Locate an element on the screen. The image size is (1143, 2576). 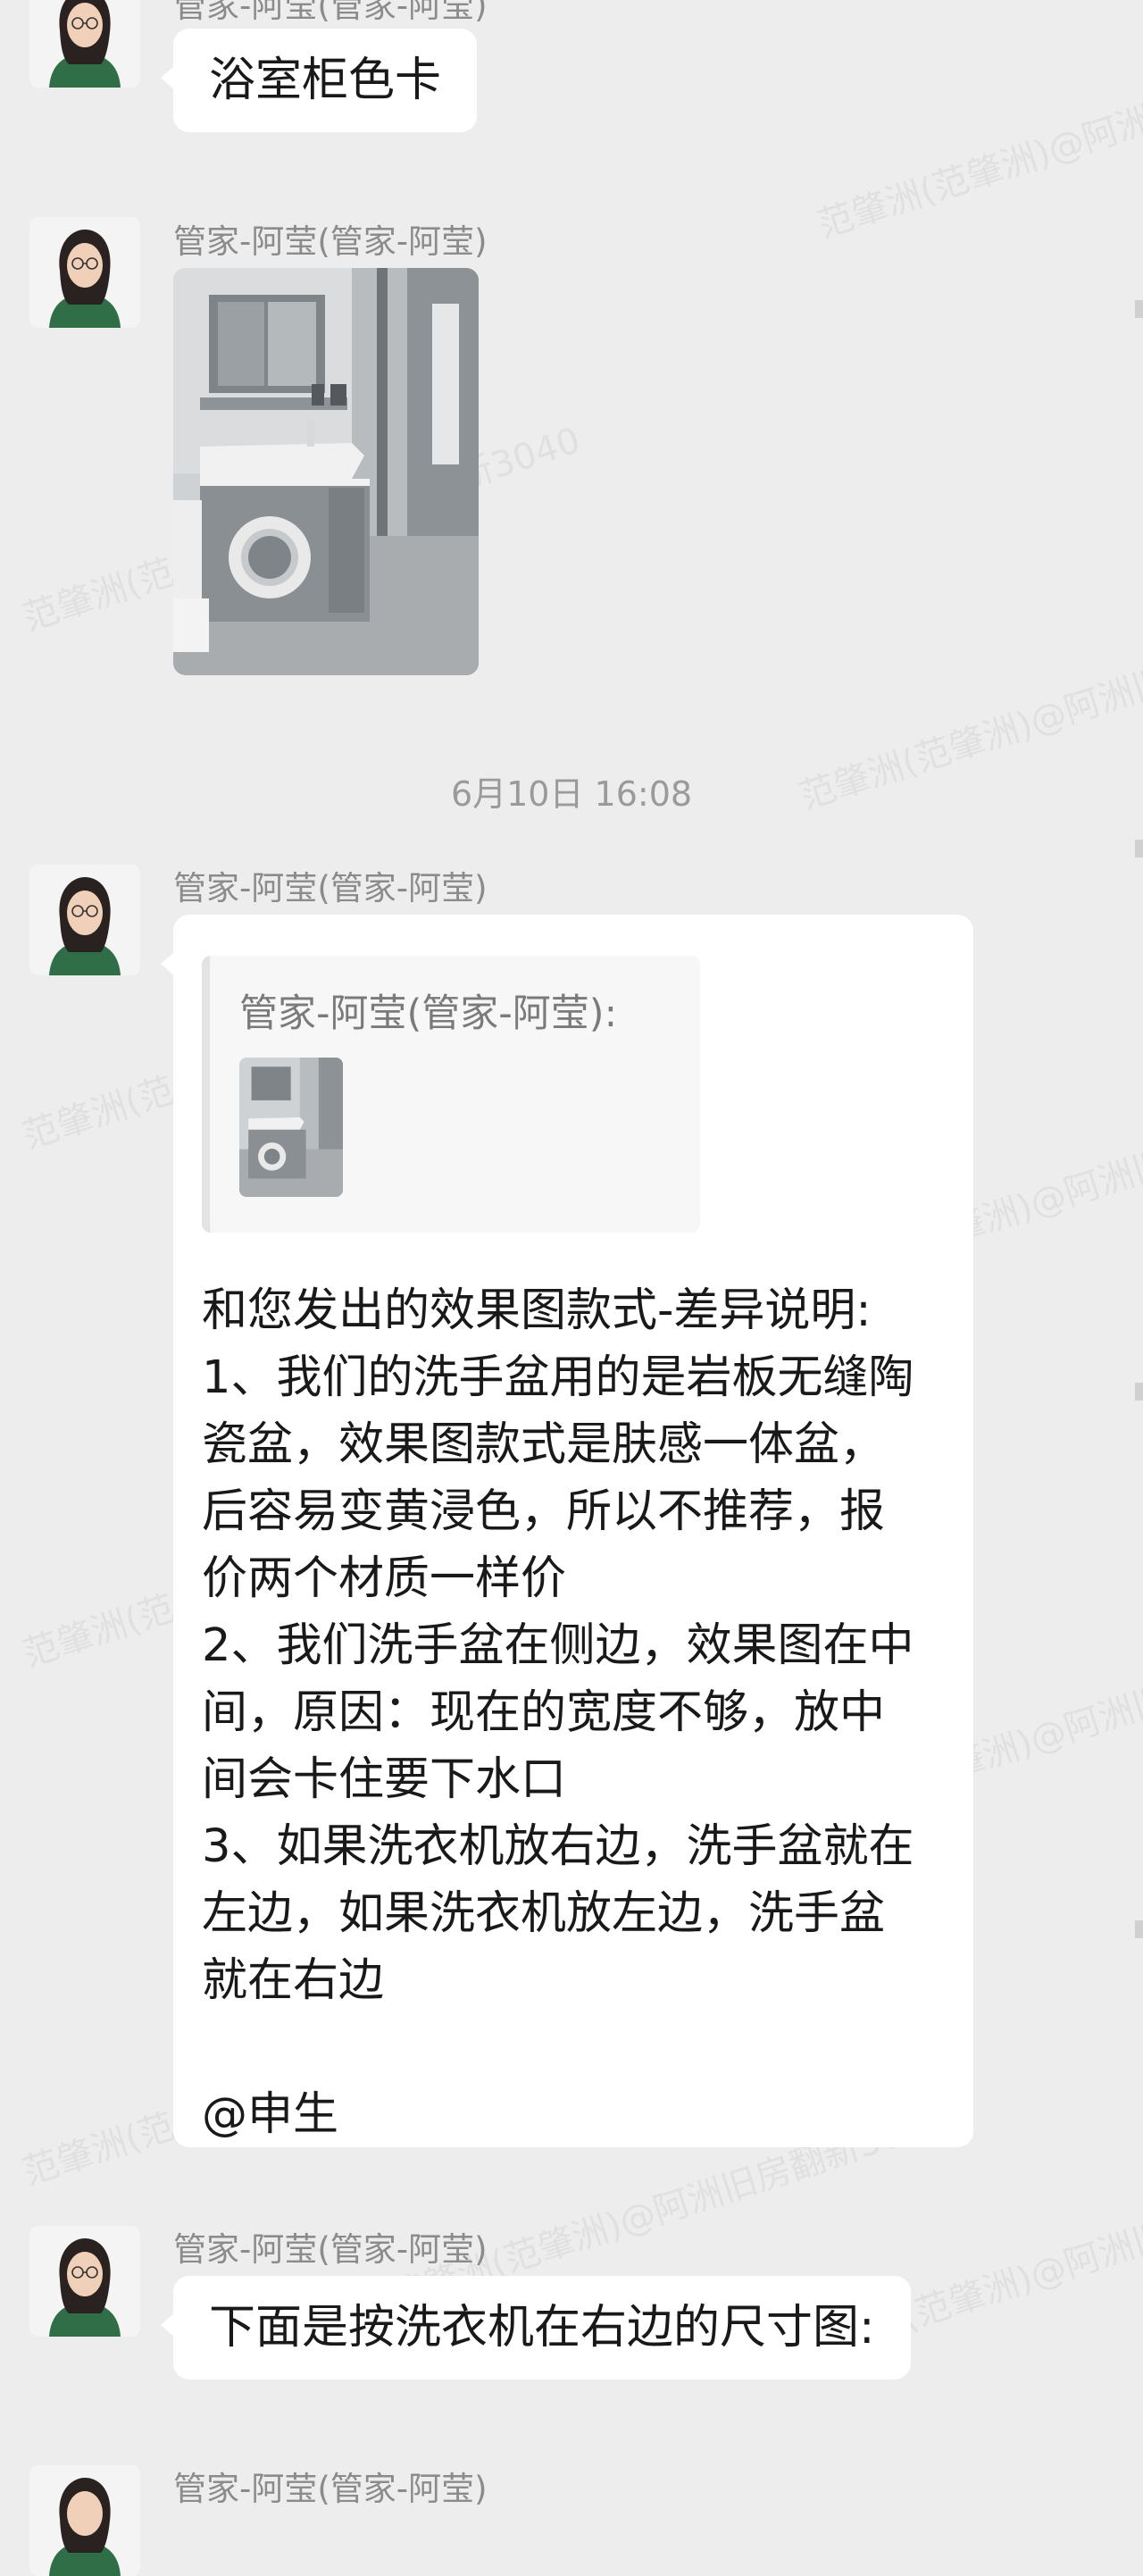
message-line: 左边，如果洗衣机放左边，洗手盆 is located at coordinates (544, 1914).